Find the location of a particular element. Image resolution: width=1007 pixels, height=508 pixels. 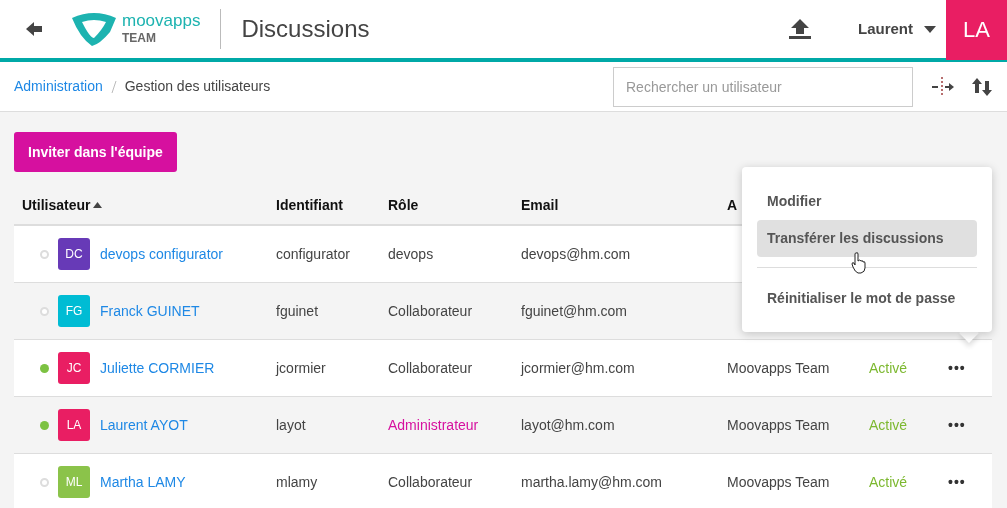

page-title: Discussions is located at coordinates (295, 29).